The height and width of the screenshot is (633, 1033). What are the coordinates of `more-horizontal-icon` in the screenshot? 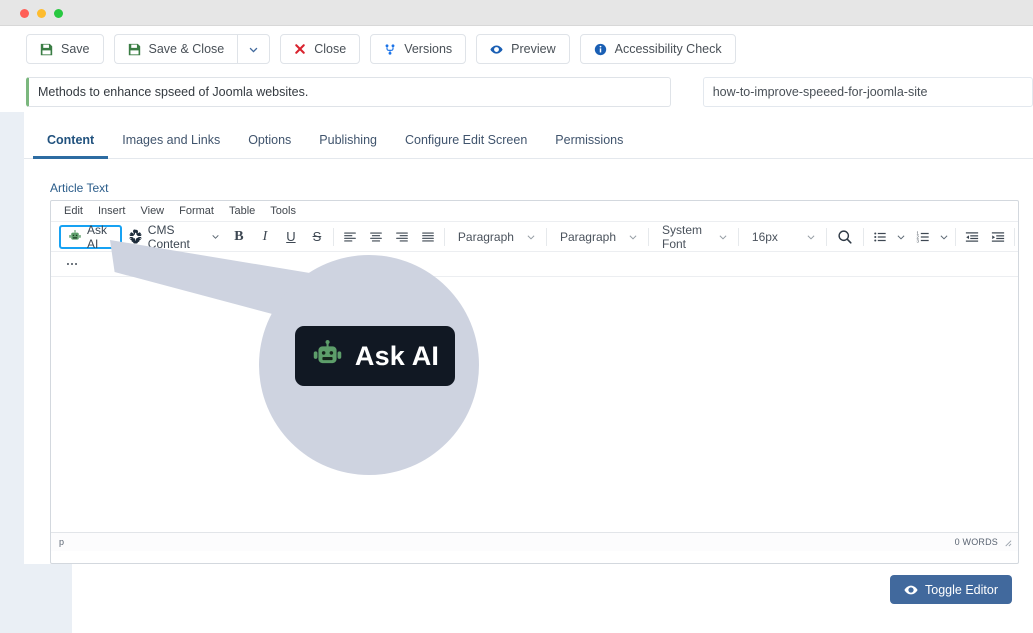 It's located at (72, 264).